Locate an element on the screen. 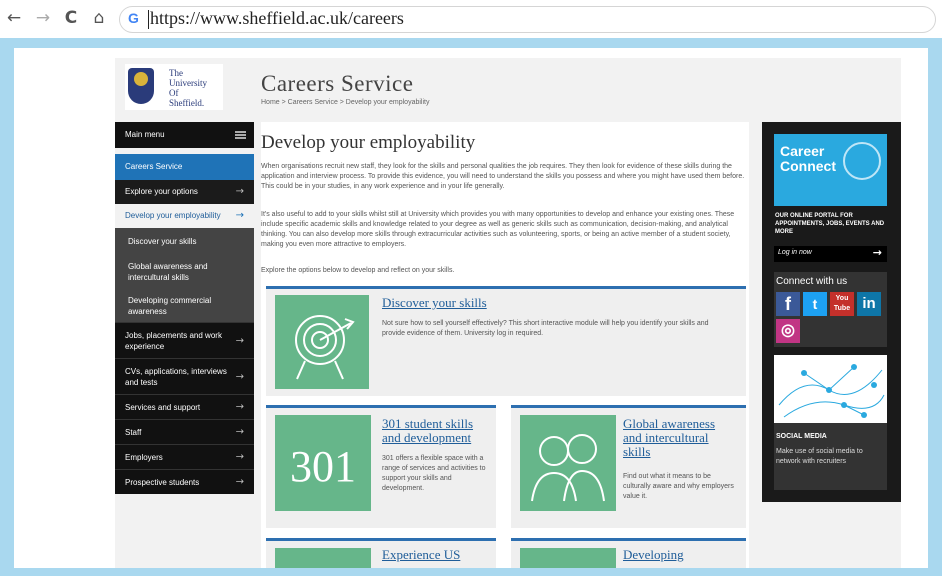 This screenshot has height=576, width=942. sidebar-item-label: Jobs, placements and work experience is located at coordinates (173, 340).